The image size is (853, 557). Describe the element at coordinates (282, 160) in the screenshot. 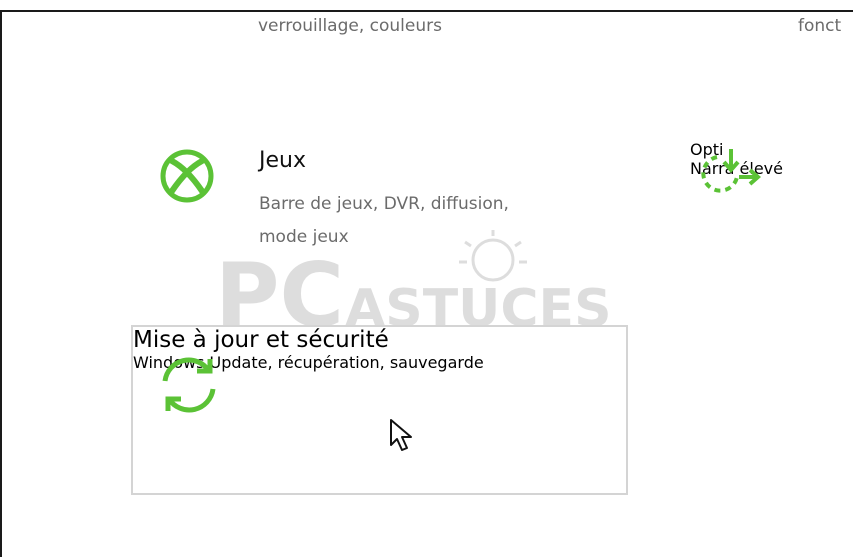

I see `tile-jeux-title: Jeux` at that location.